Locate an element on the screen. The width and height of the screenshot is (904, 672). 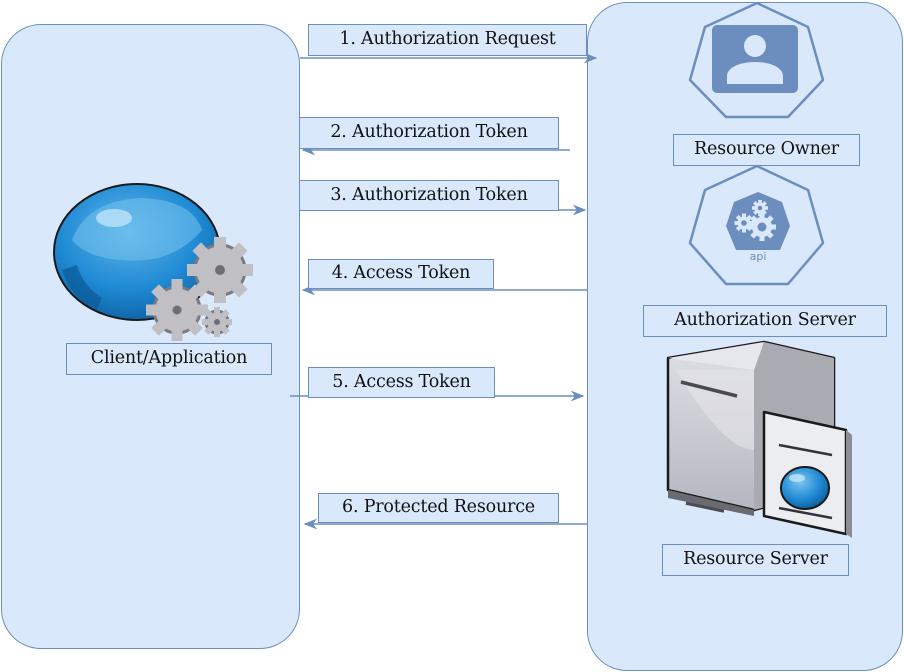
step-2-label: 2. Authorization Token is located at coordinates (429, 133).